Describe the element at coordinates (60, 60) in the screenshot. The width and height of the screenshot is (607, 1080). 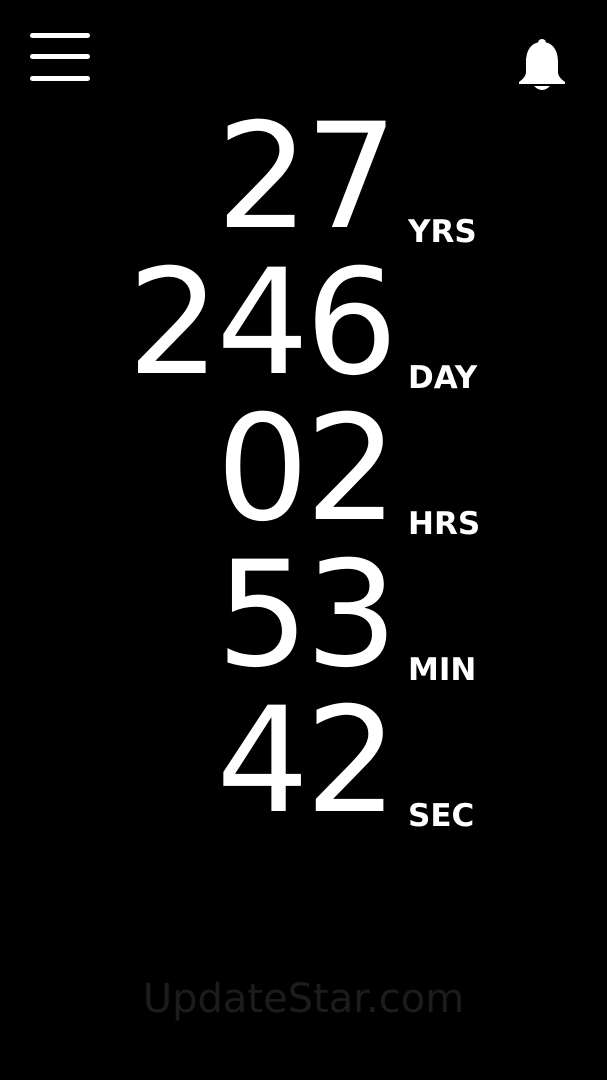
I see `menu-button` at that location.